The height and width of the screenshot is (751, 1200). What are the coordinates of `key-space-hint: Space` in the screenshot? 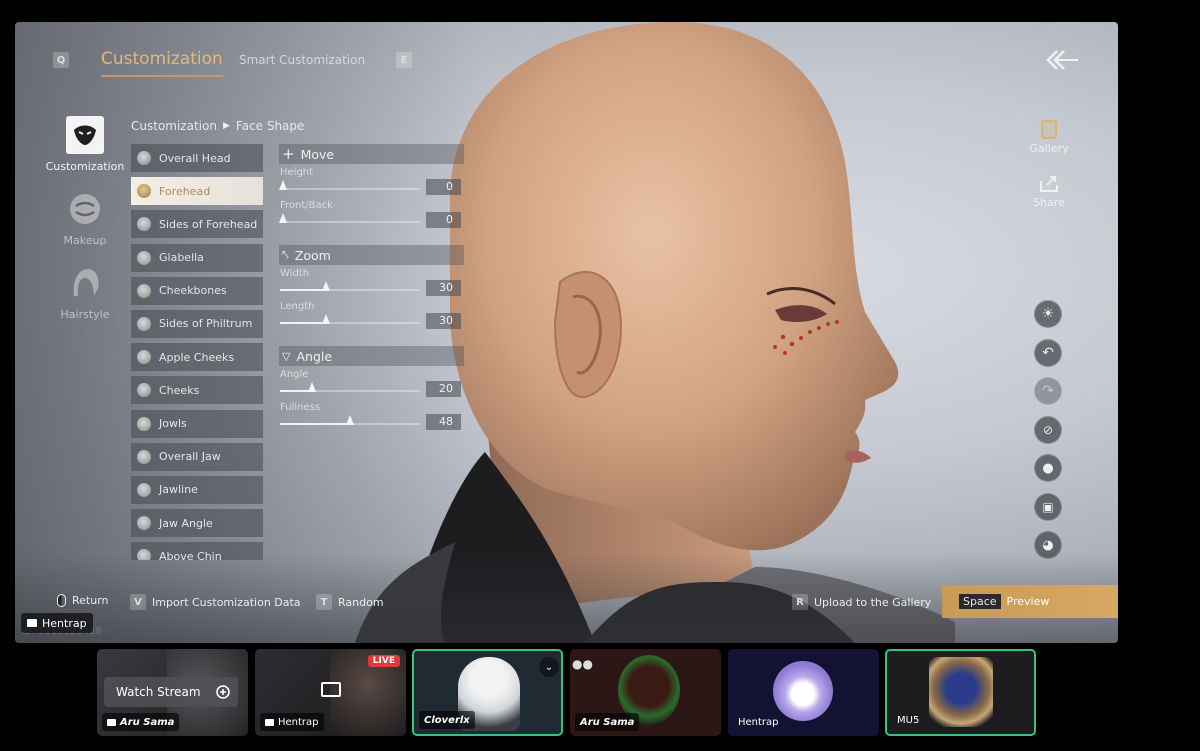 It's located at (980, 601).